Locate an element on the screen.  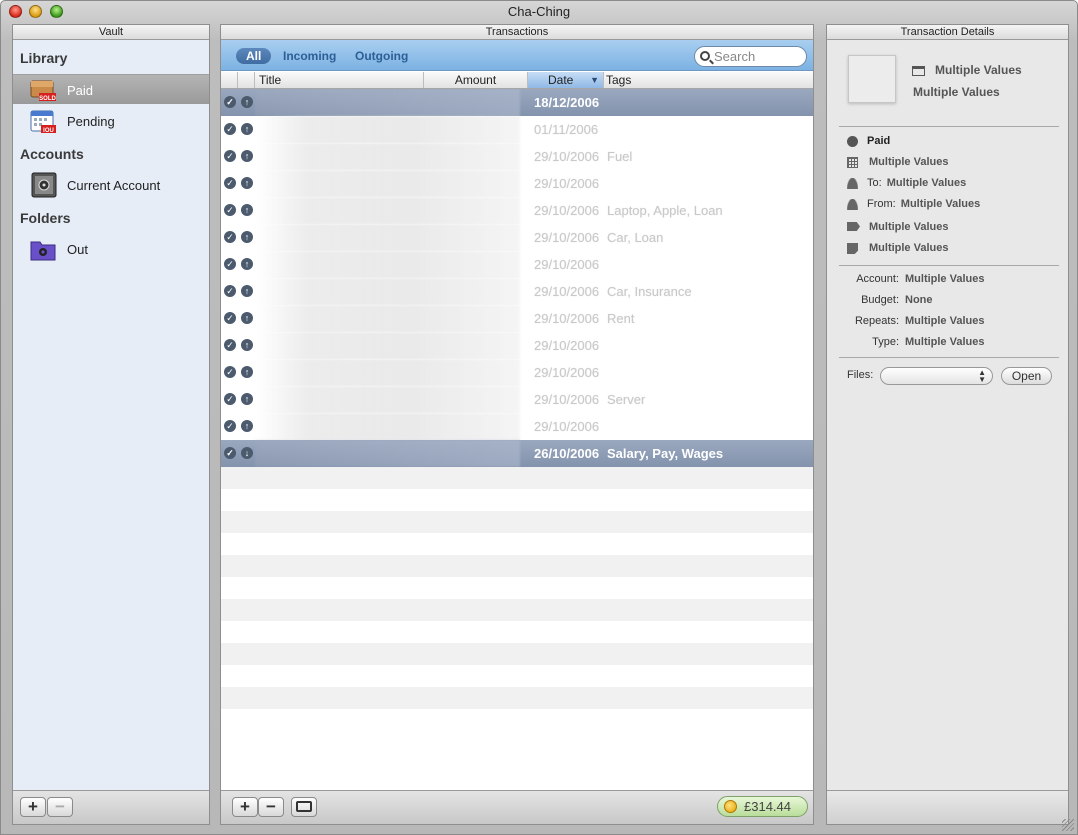
person-icon is located at coordinates (852, 183).